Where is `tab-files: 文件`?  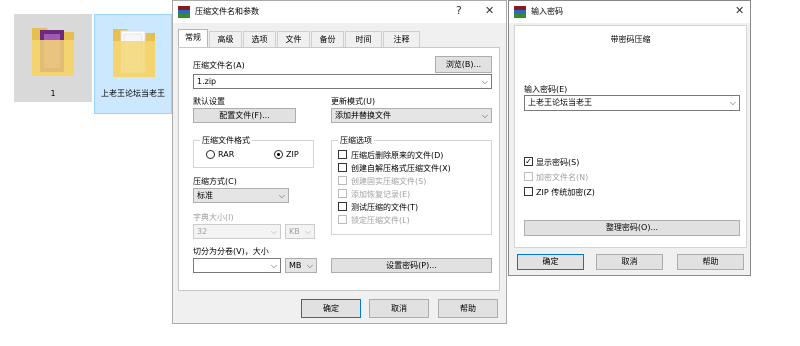 tab-files: 文件 is located at coordinates (293, 39).